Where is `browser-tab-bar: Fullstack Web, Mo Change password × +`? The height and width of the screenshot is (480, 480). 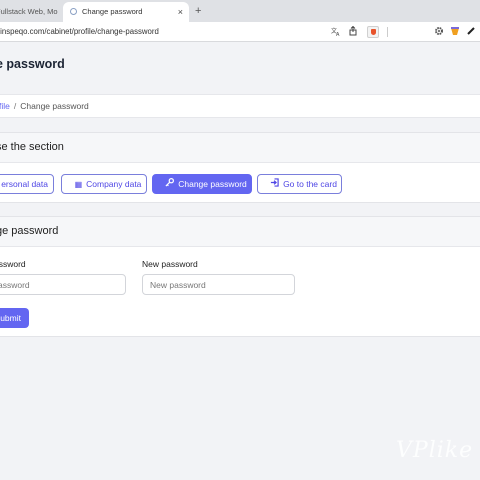
browser-tab-bar: Fullstack Web, Mo Change password × + is located at coordinates (240, 11).